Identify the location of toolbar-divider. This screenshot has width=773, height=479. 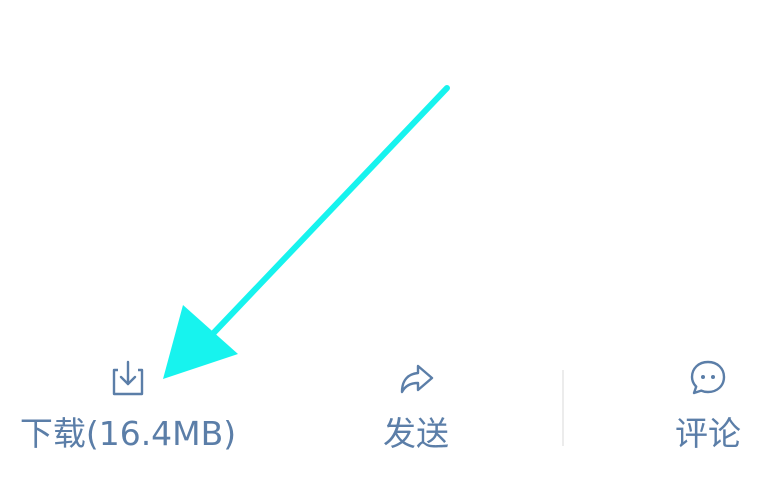
(563, 408).